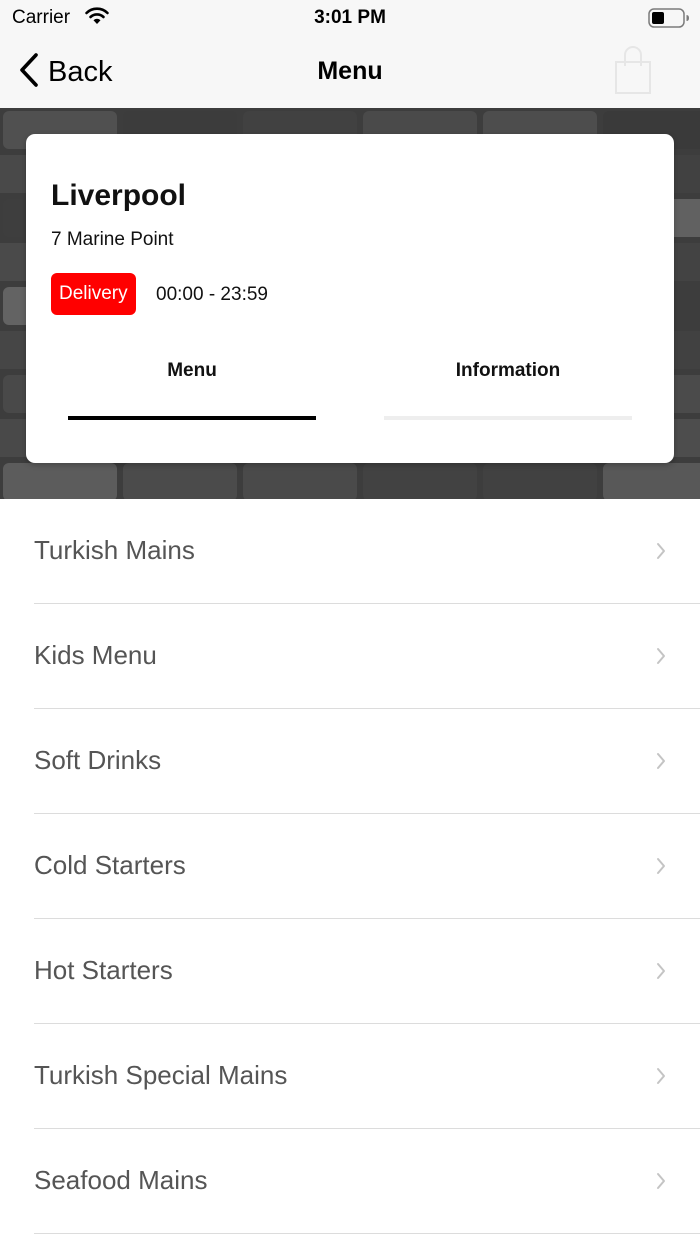 This screenshot has width=700, height=1244. What do you see at coordinates (161, 1075) in the screenshot?
I see `menu-category-label: Turkish Special Mains` at bounding box center [161, 1075].